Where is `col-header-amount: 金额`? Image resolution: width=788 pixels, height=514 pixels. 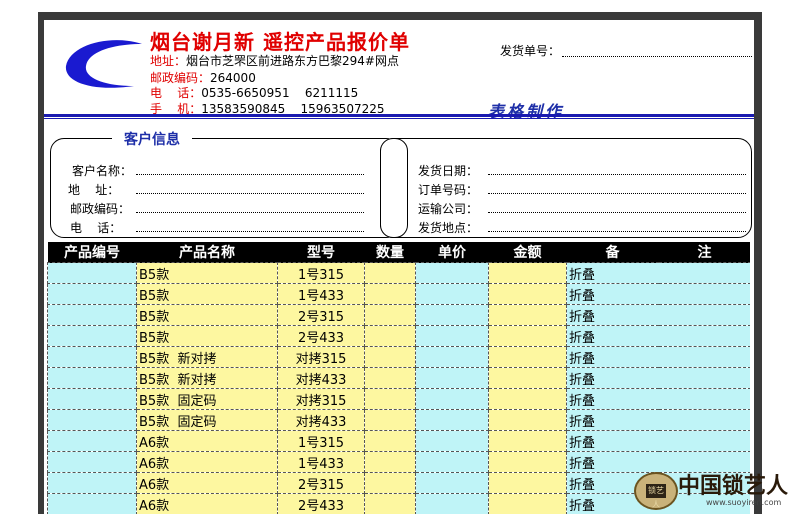
col-header-amount: 金额 is located at coordinates (527, 252).